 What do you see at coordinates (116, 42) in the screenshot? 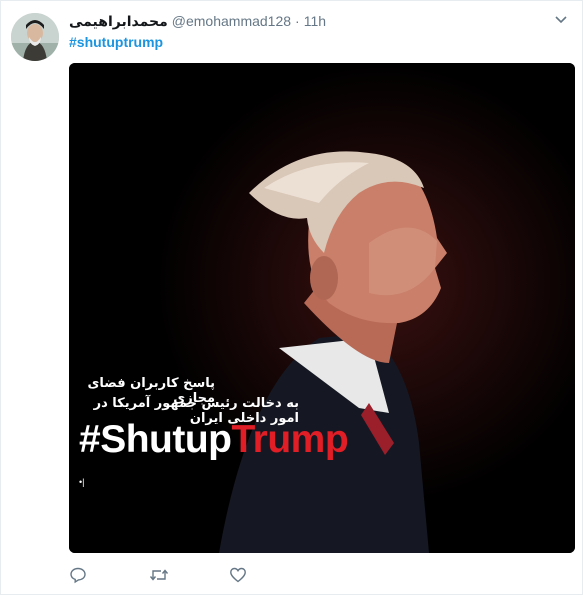
I see `tweet-hashtag-link: #shutuptrump` at bounding box center [116, 42].